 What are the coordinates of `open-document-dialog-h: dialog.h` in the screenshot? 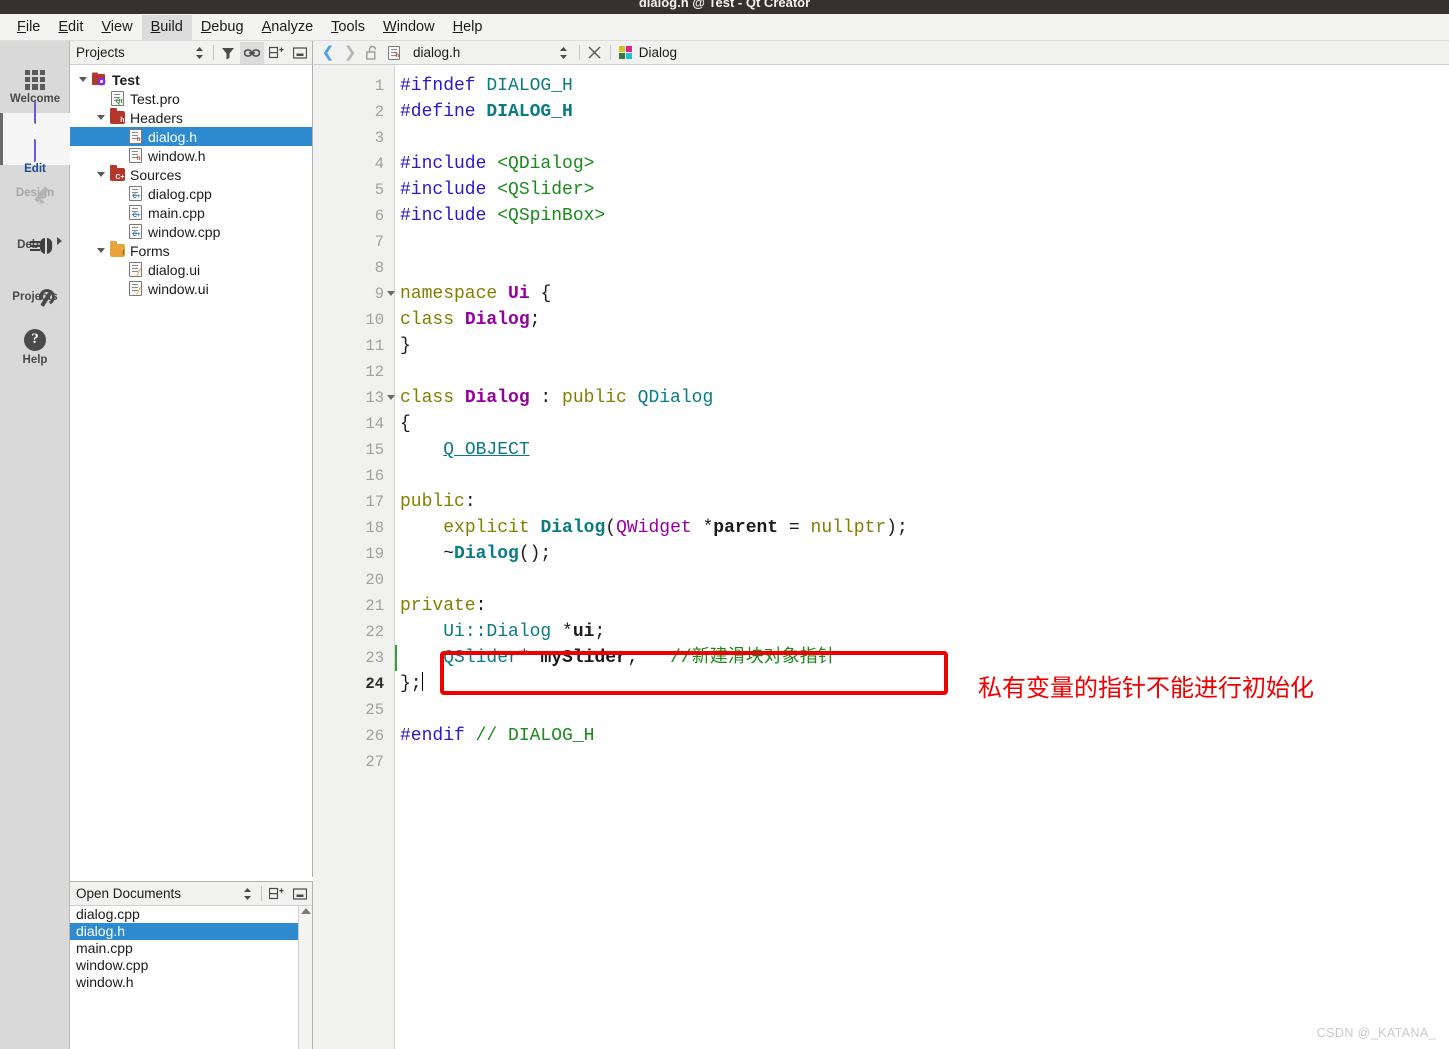 It's located at (191, 931).